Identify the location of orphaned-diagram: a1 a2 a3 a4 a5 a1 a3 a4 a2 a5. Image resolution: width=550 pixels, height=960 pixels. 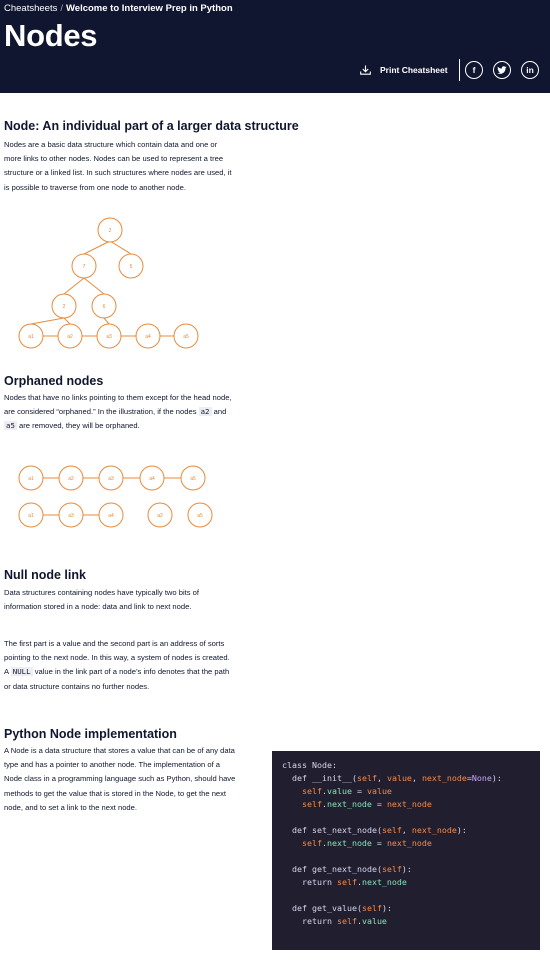
(115, 496).